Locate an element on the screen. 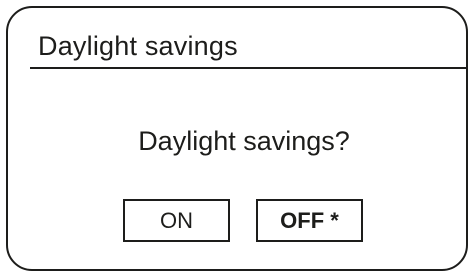 The image size is (474, 277). off-button: OFF * is located at coordinates (309, 220).